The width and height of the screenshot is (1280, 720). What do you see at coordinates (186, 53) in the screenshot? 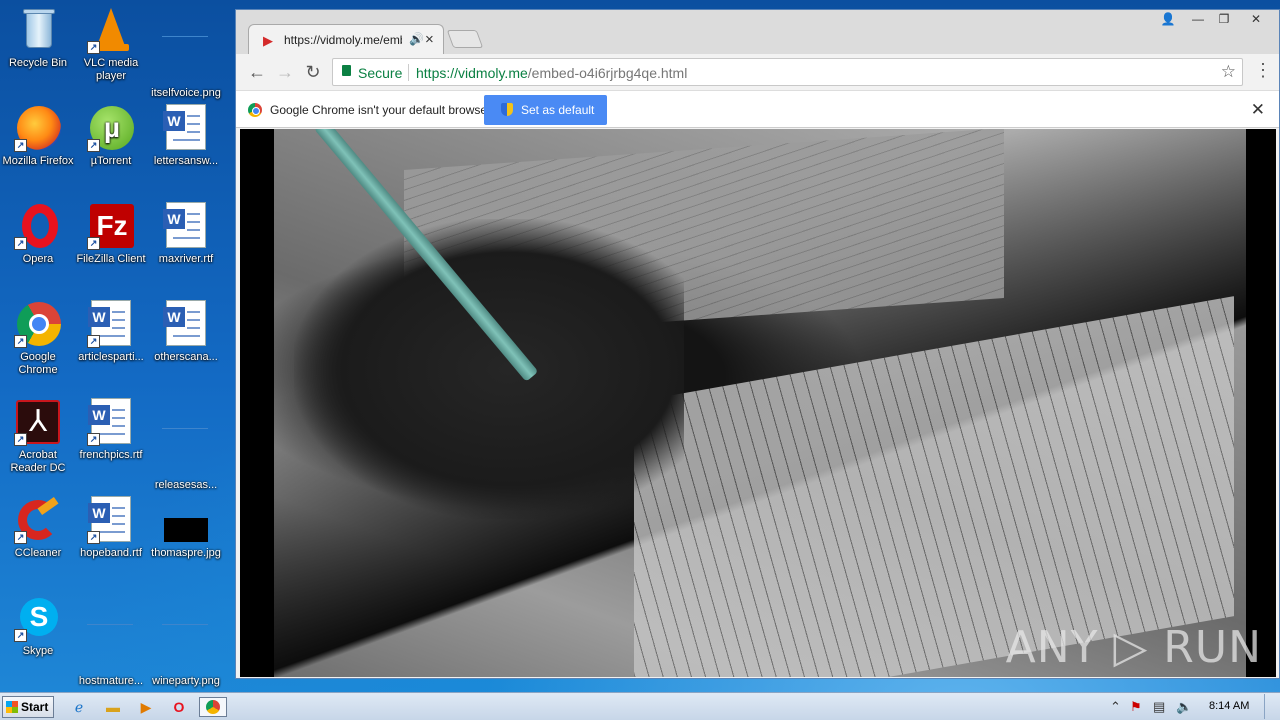
I see `desktop-icon-itselfvoice: itselfvoice.png` at bounding box center [186, 53].